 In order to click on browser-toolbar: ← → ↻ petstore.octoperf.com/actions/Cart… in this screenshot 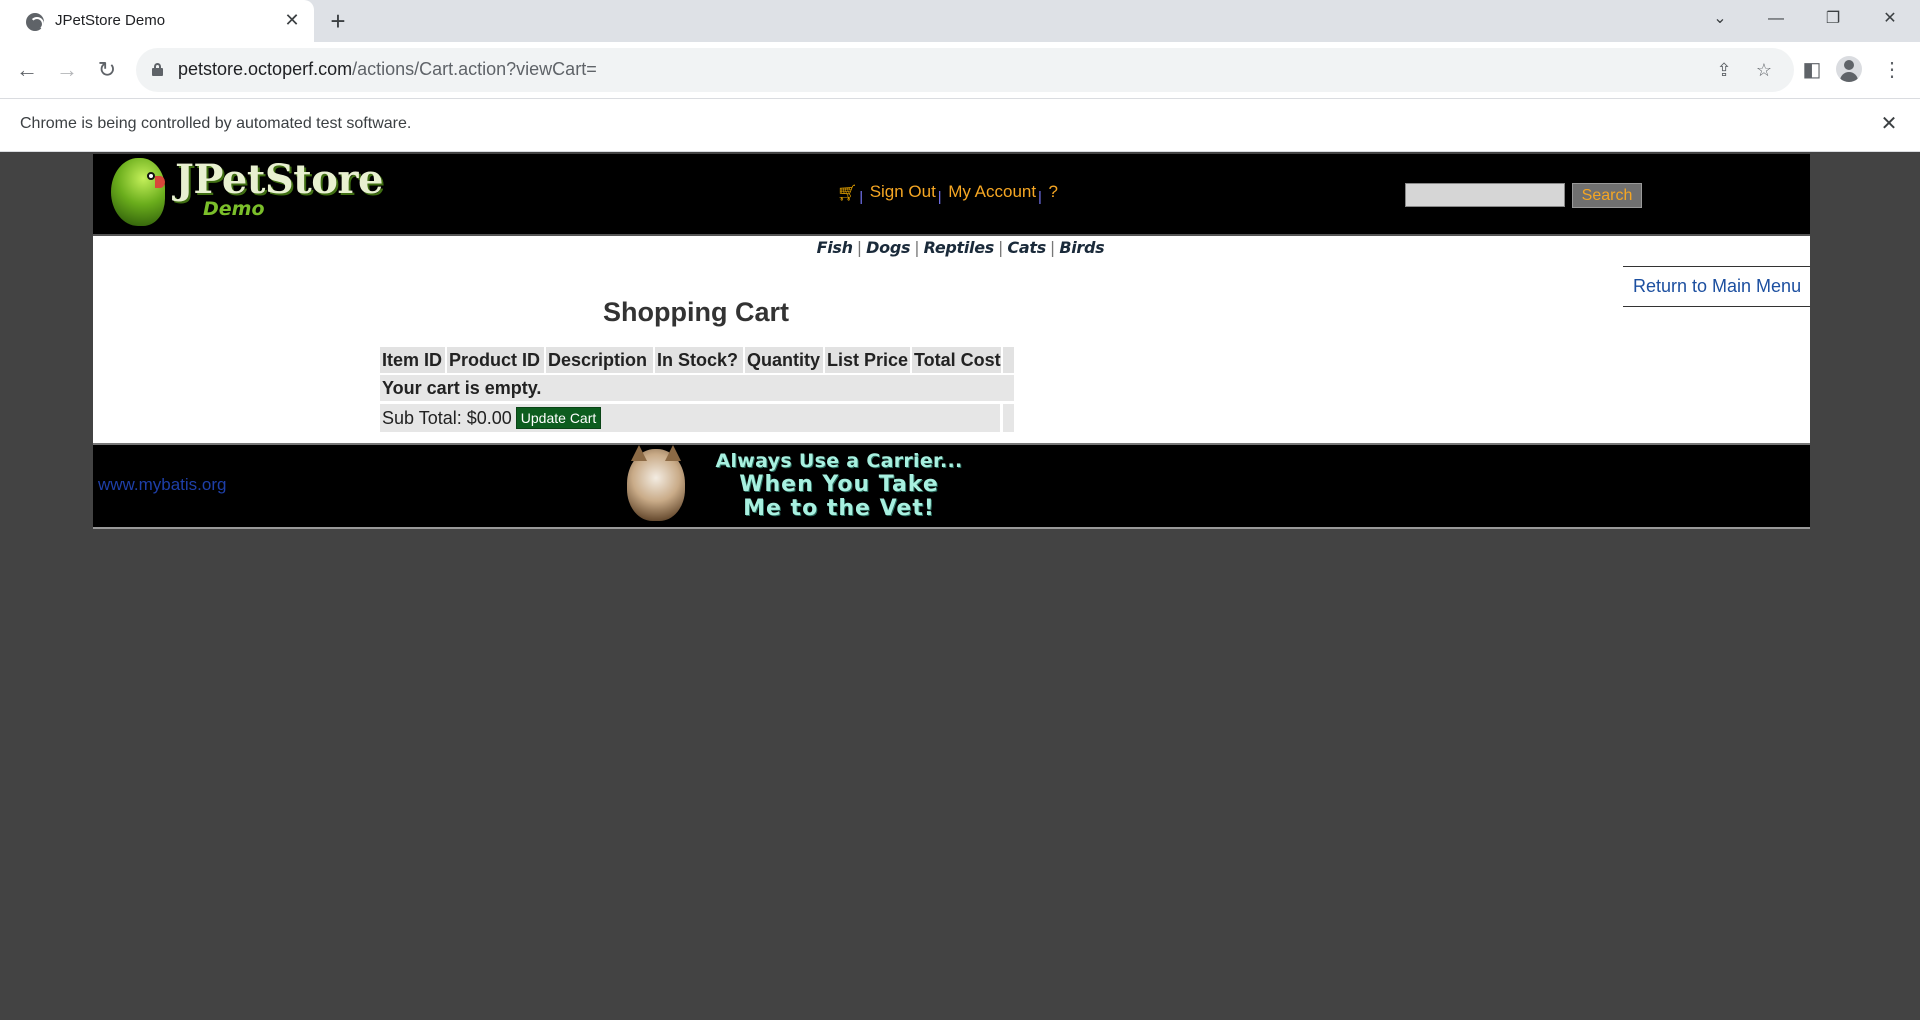, I will do `click(960, 70)`.